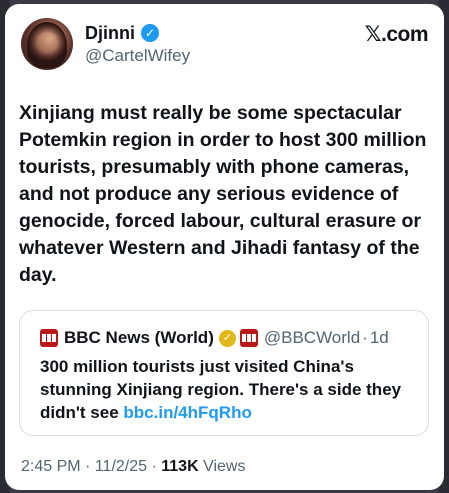 Image resolution: width=449 pixels, height=493 pixels. I want to click on author-name-row: Djinni ✓, so click(122, 33).